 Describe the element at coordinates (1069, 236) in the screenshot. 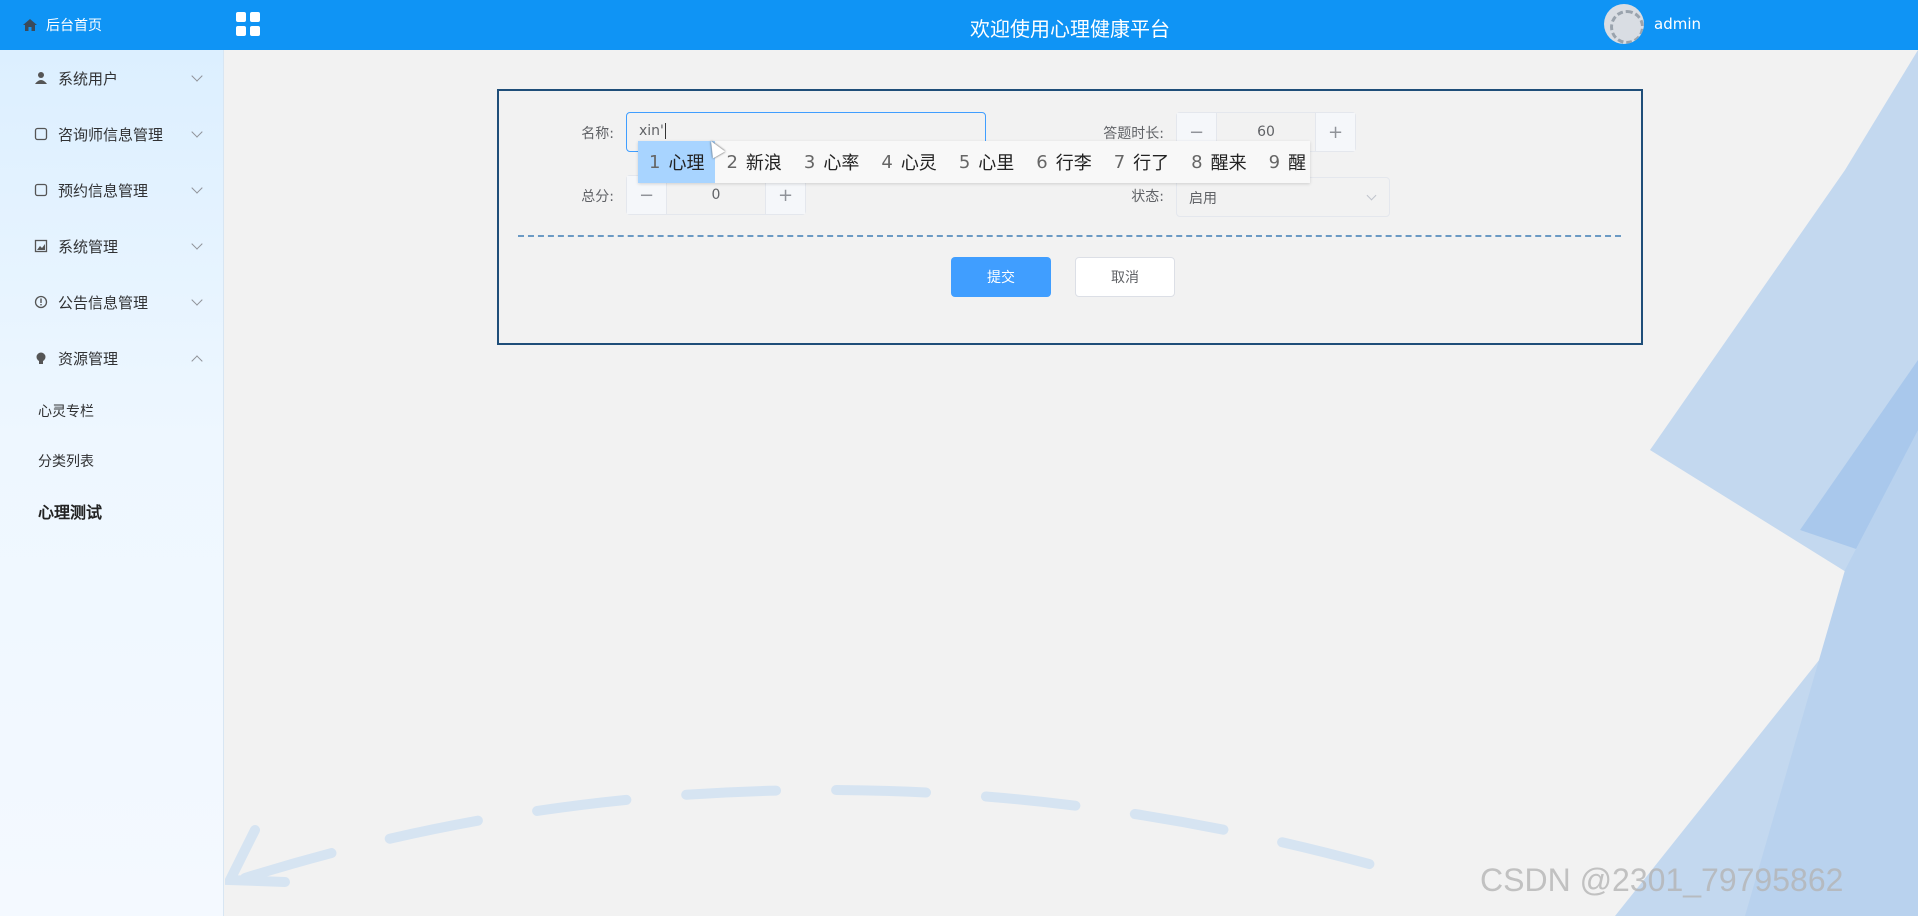

I see `divider` at that location.